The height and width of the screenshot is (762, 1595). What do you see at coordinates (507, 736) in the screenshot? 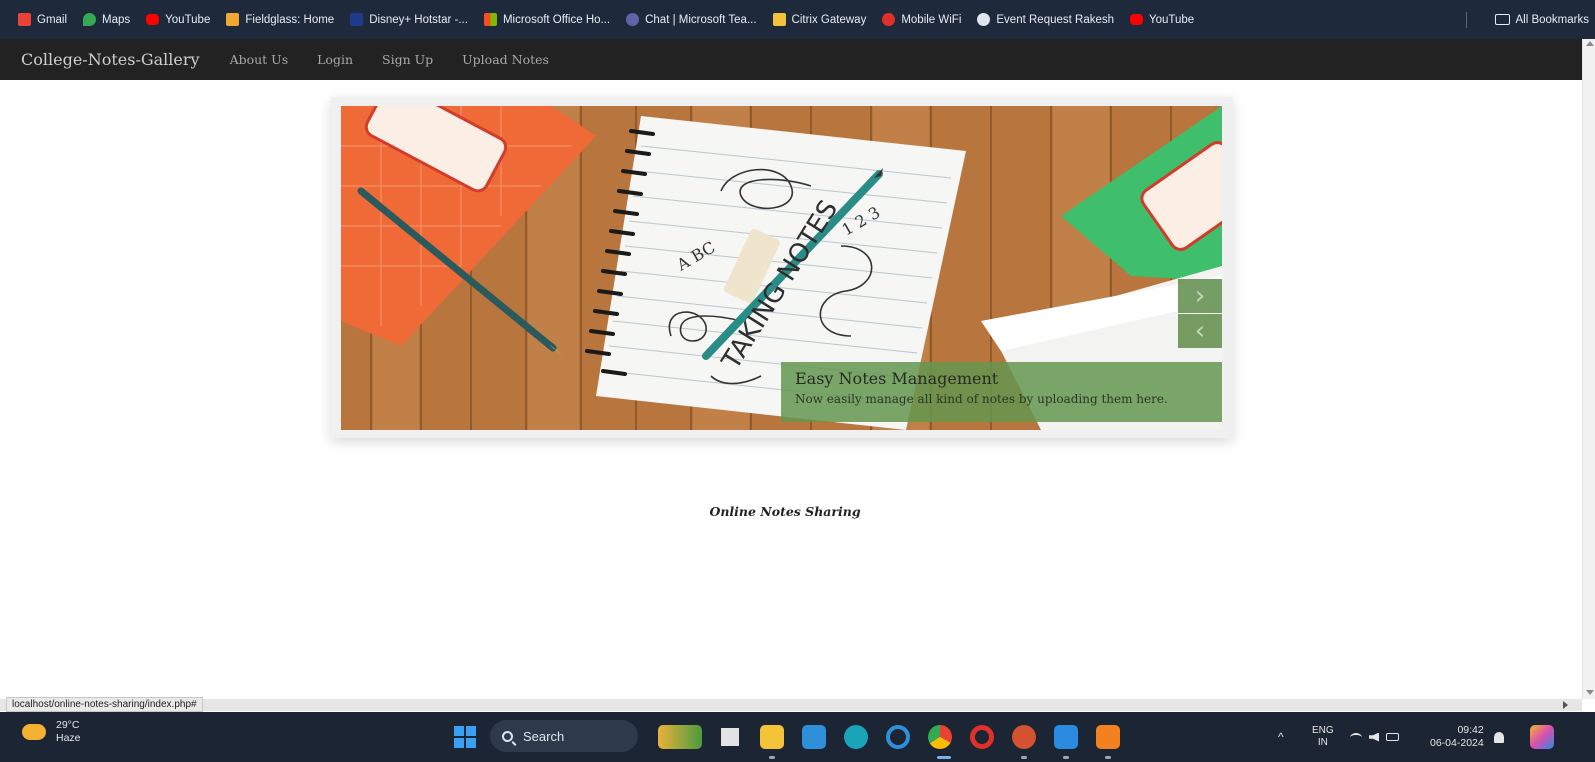
I see `search-icon` at bounding box center [507, 736].